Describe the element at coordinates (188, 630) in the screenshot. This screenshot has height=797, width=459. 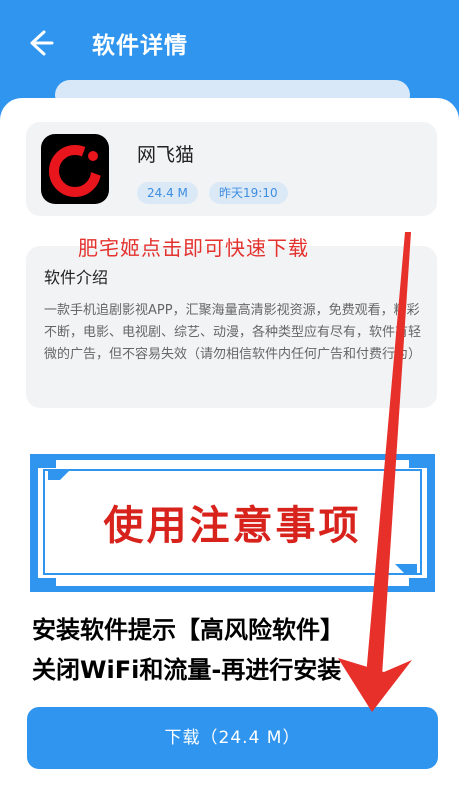
I see `notice-line-1: 安装软件提示【高风险软件】` at that location.